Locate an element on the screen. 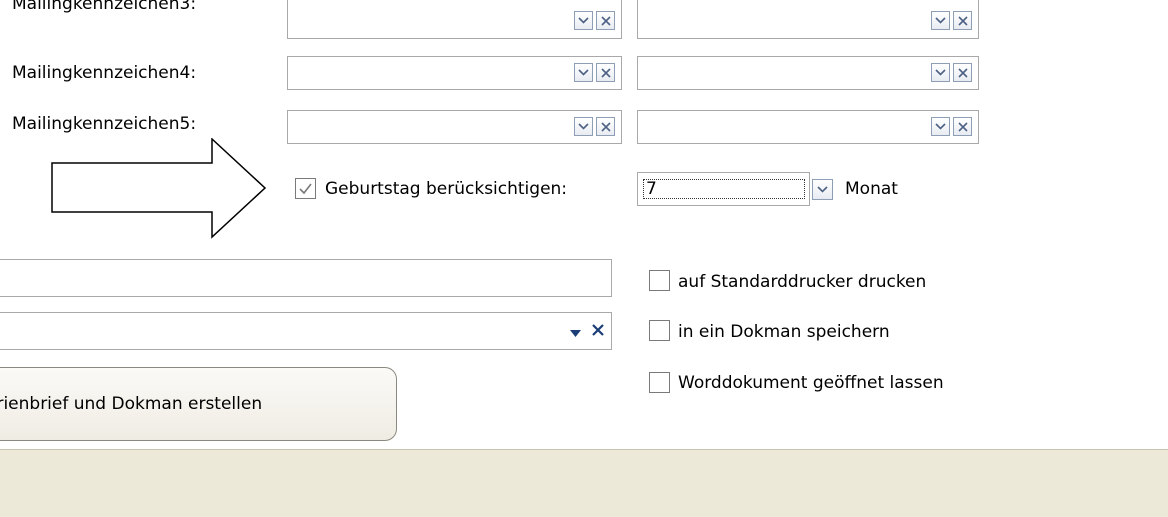 The height and width of the screenshot is (517, 1168). save-dokman-checkbox is located at coordinates (659, 330).